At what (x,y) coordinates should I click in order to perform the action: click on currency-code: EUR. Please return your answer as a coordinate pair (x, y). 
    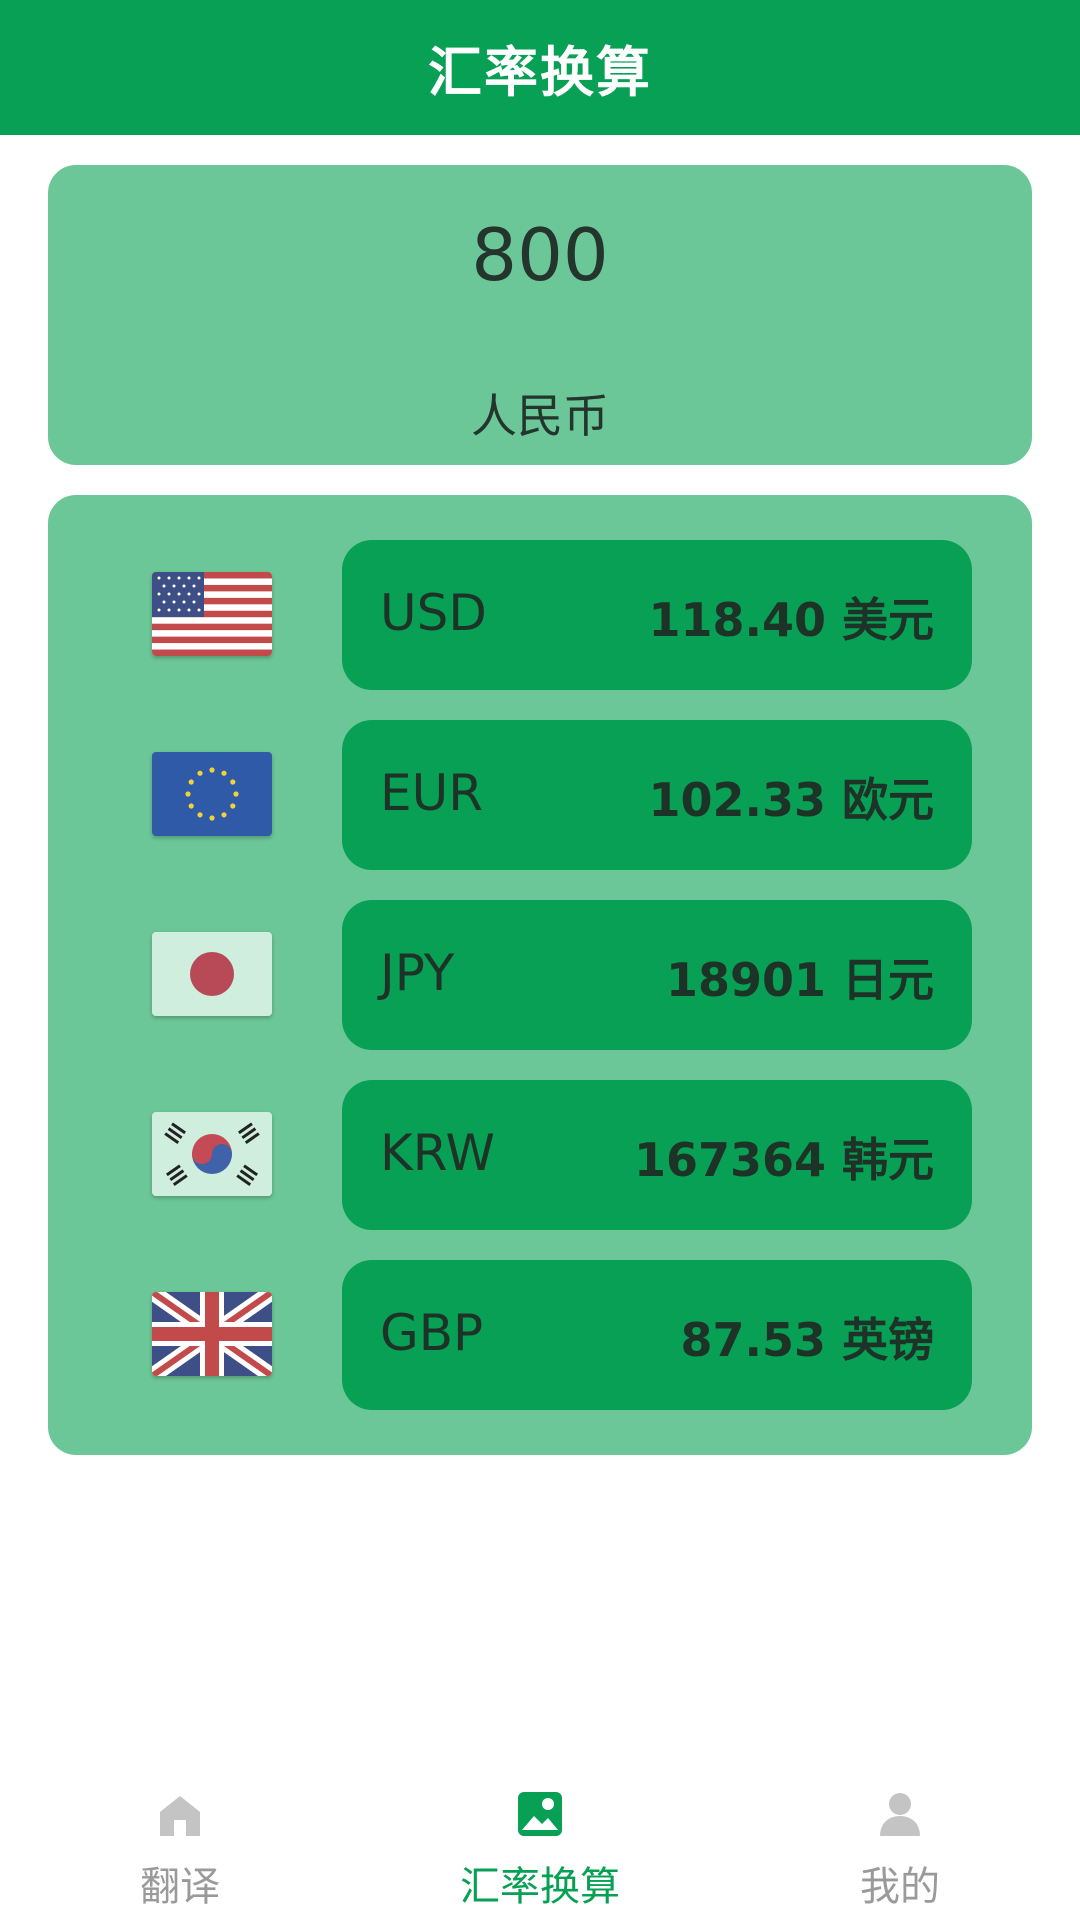
    Looking at the image, I should click on (431, 793).